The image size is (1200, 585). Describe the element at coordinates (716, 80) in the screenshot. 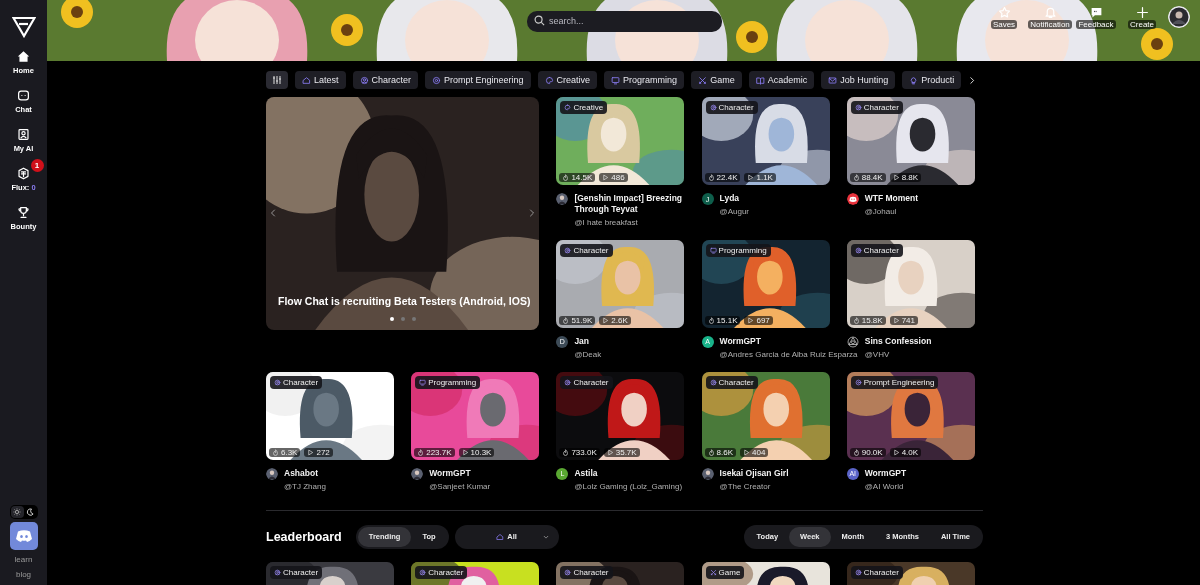

I see `category-chip: Game` at that location.